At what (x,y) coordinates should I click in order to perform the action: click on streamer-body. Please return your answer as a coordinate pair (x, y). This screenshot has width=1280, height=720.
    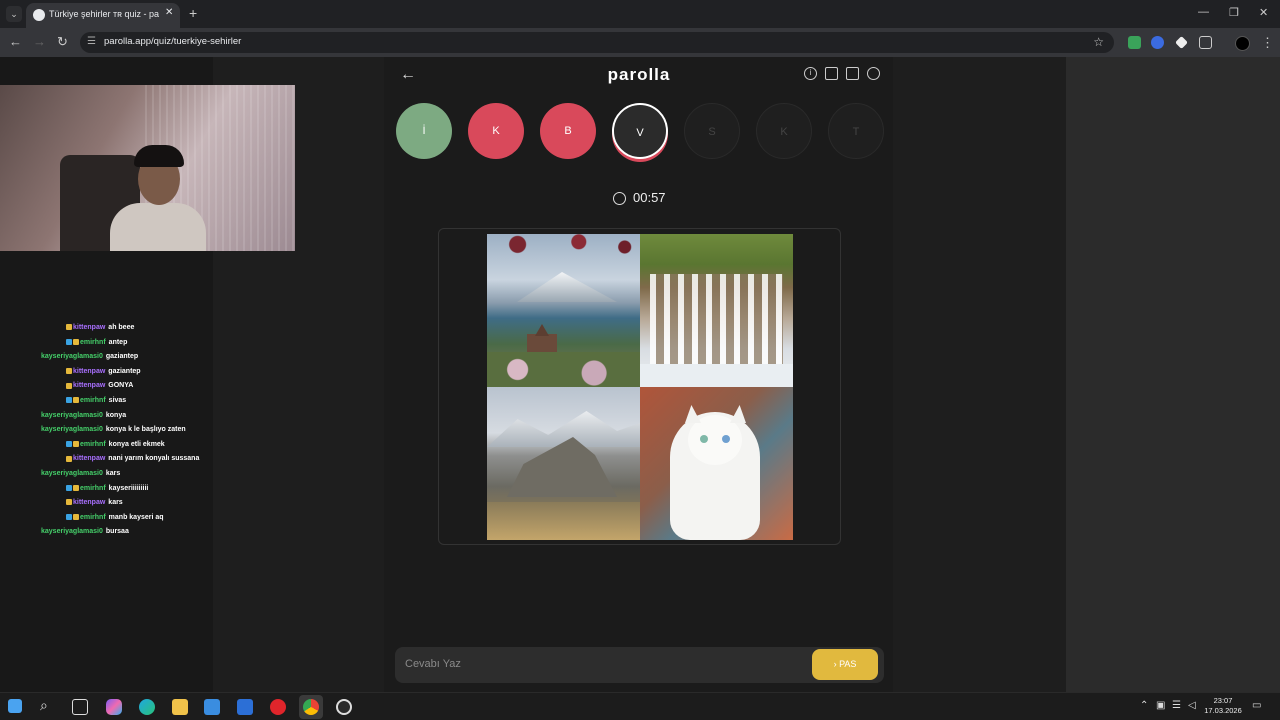
    Looking at the image, I should click on (158, 227).